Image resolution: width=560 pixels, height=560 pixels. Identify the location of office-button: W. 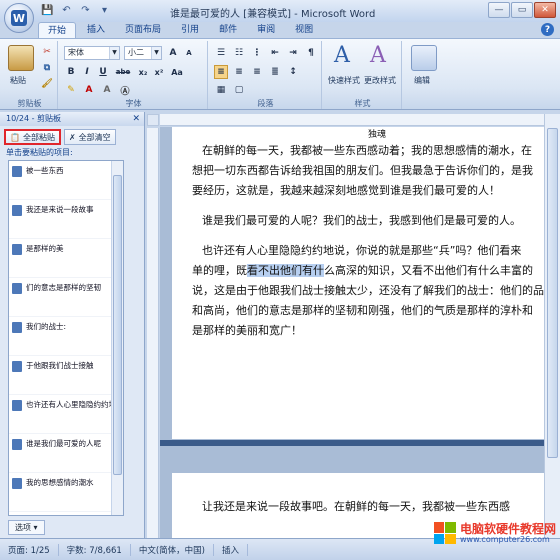
(19, 18).